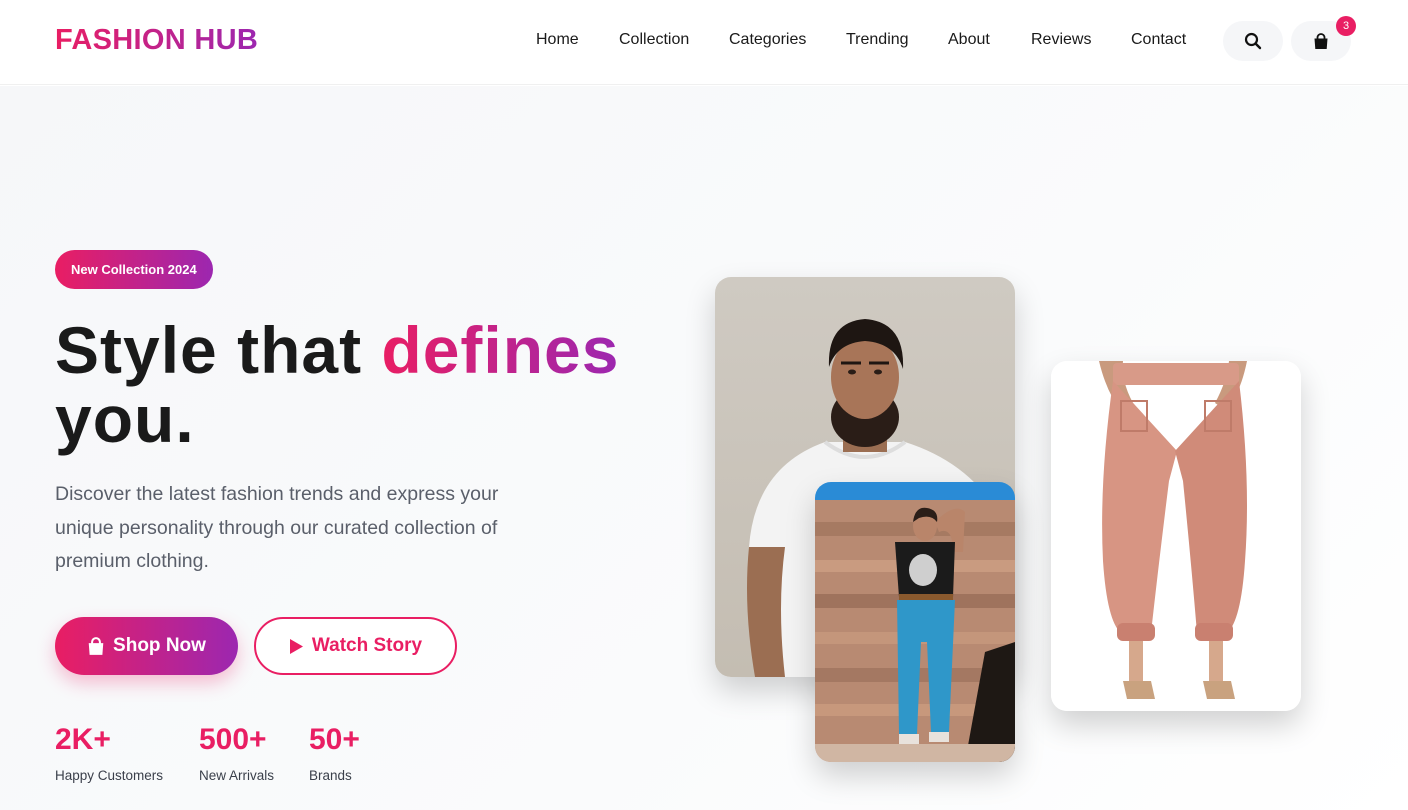  I want to click on shop-now-button: Shop Now, so click(146, 646).